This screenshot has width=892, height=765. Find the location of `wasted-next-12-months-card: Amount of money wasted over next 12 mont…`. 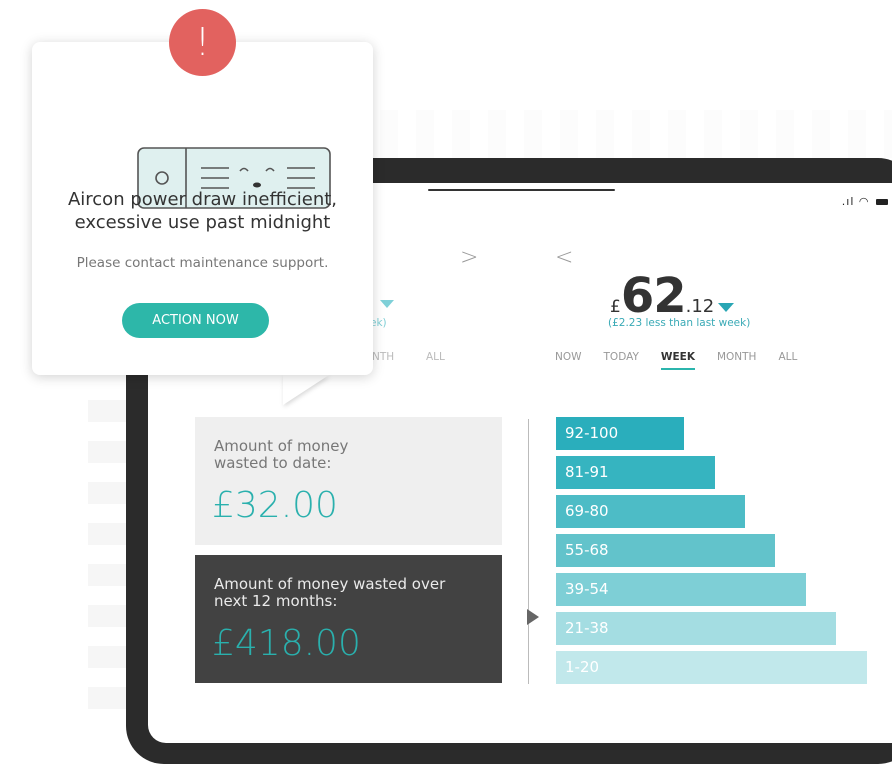

wasted-next-12-months-card: Amount of money wasted over next 12 mont… is located at coordinates (348, 619).